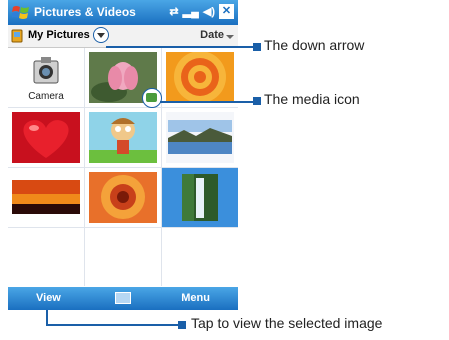 Image resolution: width=449 pixels, height=340 pixels. Describe the element at coordinates (201, 11) in the screenshot. I see `status-icons: ⇄ ▂▄ ◀) ✕` at that location.